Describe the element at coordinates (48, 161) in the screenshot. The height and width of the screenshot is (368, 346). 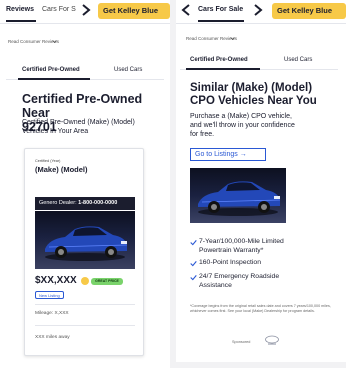
I see `card-year: Certified (Year)` at that location.